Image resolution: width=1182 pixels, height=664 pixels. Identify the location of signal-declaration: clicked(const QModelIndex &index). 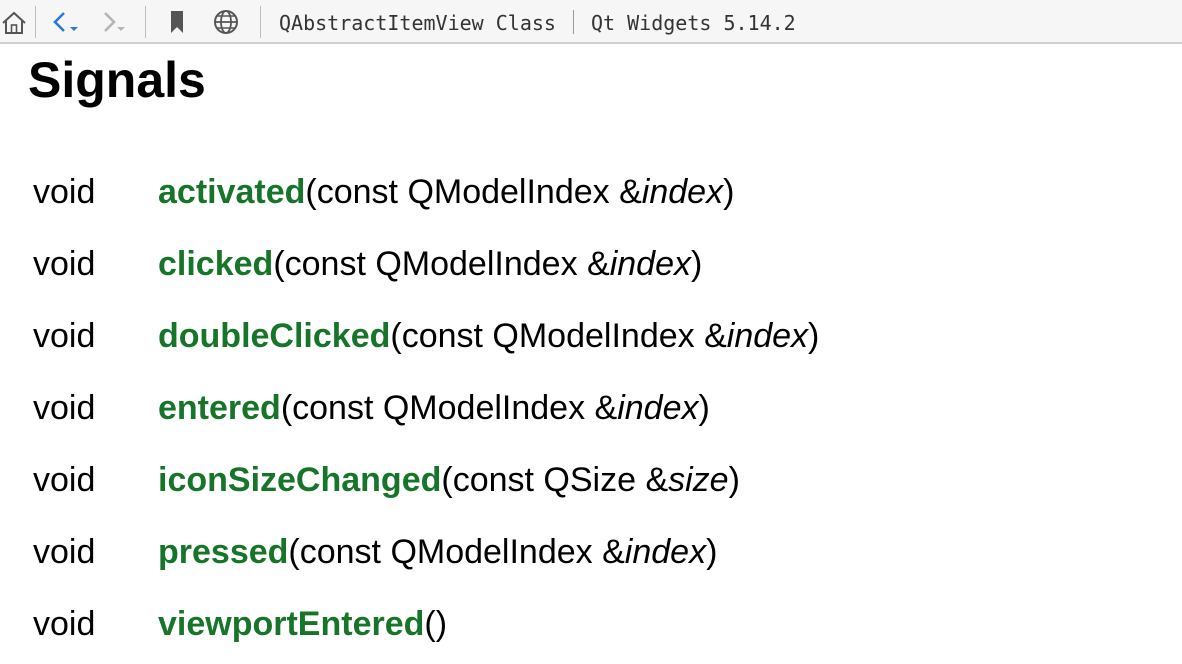
(430, 264).